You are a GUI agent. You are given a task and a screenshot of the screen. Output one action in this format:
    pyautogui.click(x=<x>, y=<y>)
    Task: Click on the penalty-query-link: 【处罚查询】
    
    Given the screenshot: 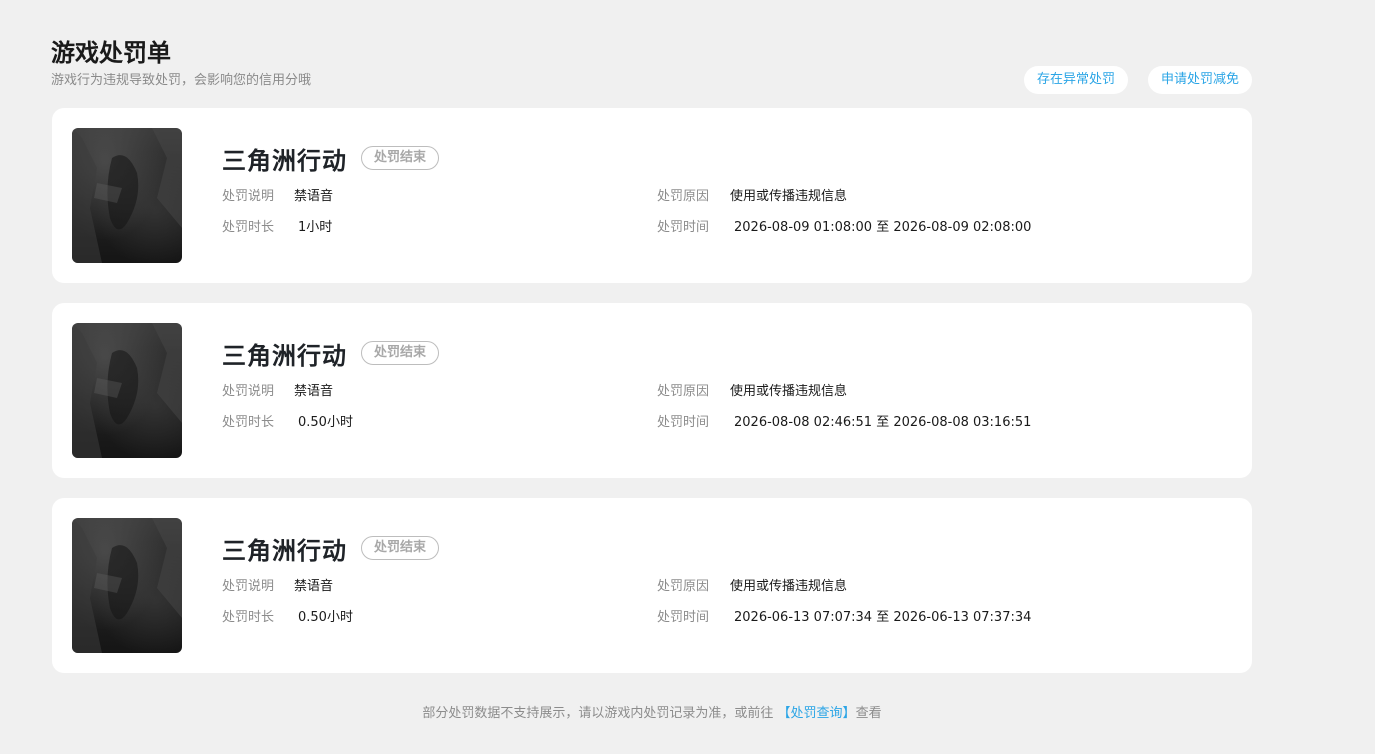 What is the action you would take?
    pyautogui.click(x=817, y=713)
    